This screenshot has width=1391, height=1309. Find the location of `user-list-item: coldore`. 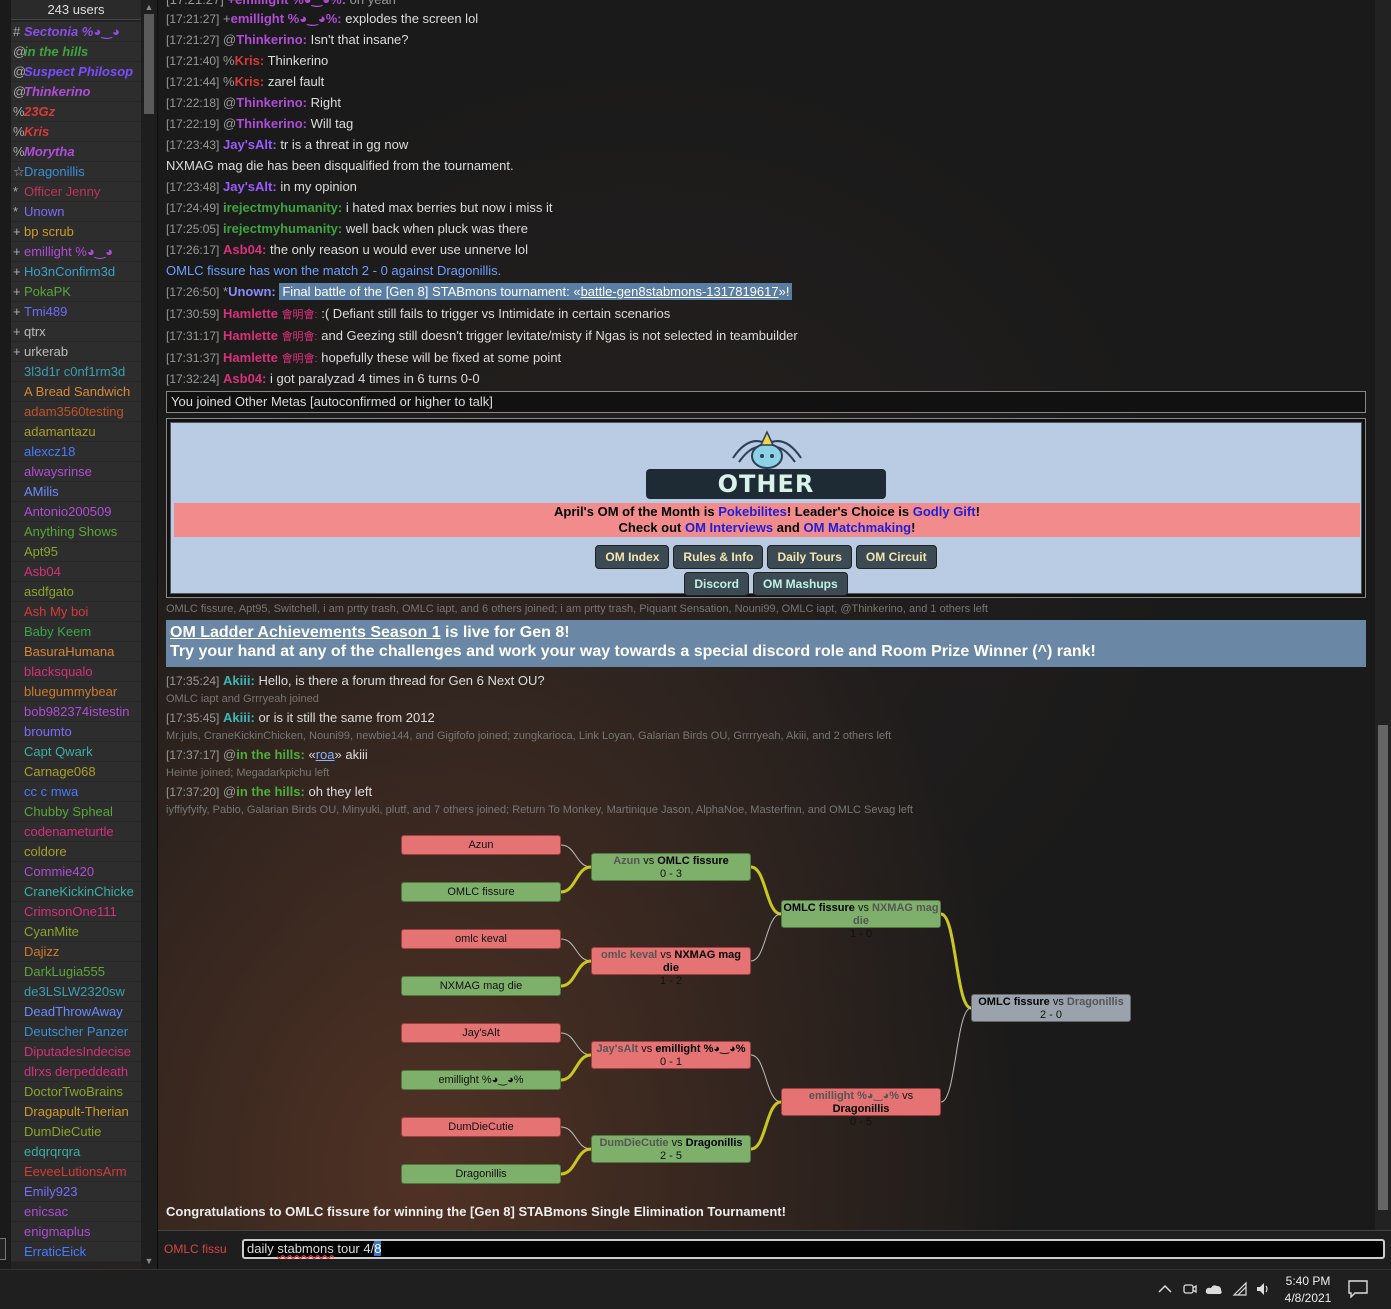

user-list-item: coldore is located at coordinates (76, 852).